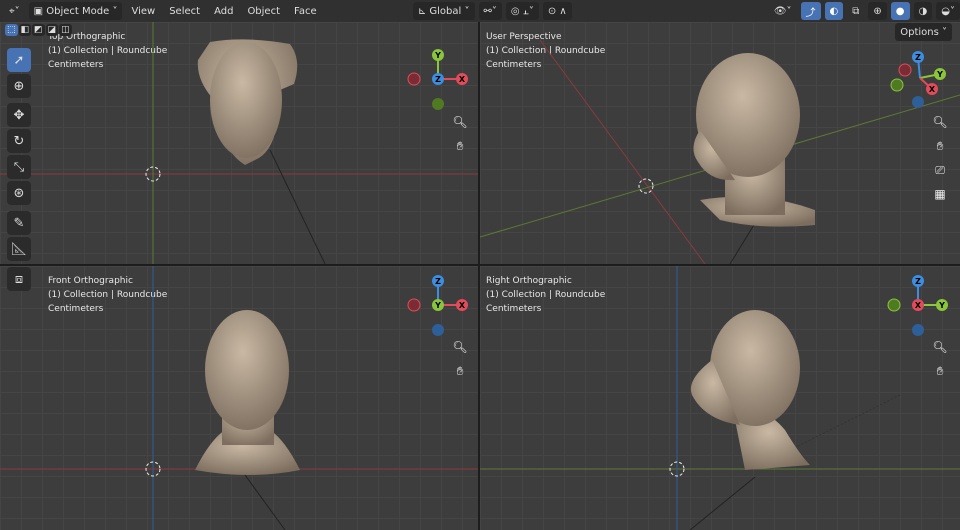  I want to click on select-subtract-button: ◩, so click(38, 30).